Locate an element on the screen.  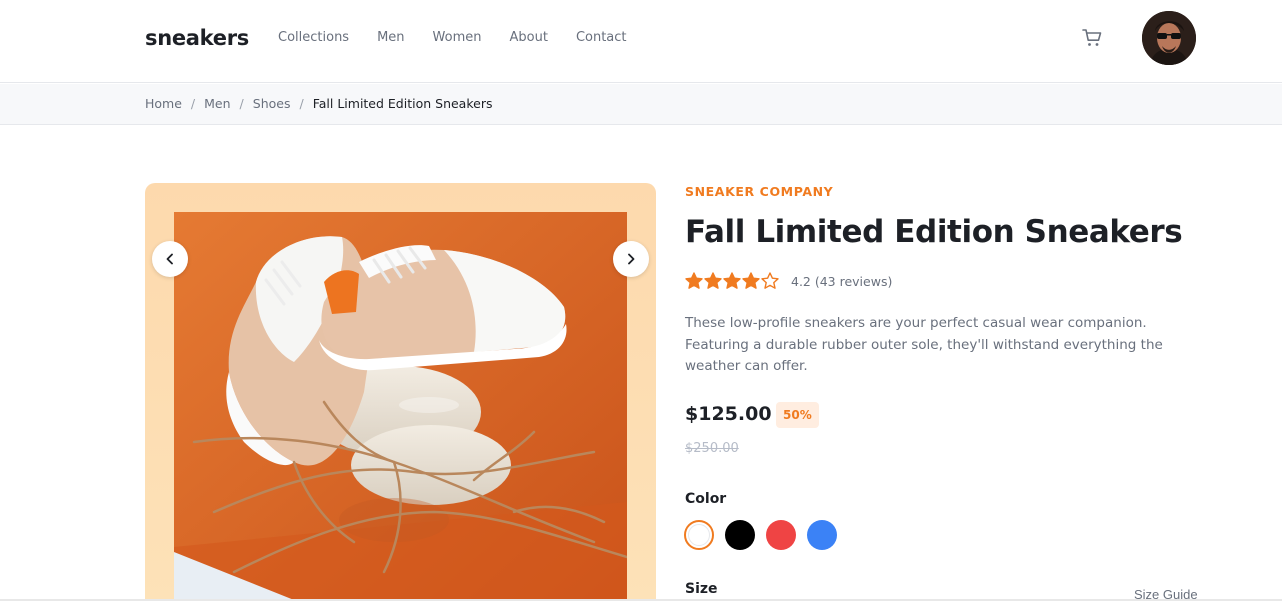
breadcrumb-shoes: Shoes is located at coordinates (272, 103).